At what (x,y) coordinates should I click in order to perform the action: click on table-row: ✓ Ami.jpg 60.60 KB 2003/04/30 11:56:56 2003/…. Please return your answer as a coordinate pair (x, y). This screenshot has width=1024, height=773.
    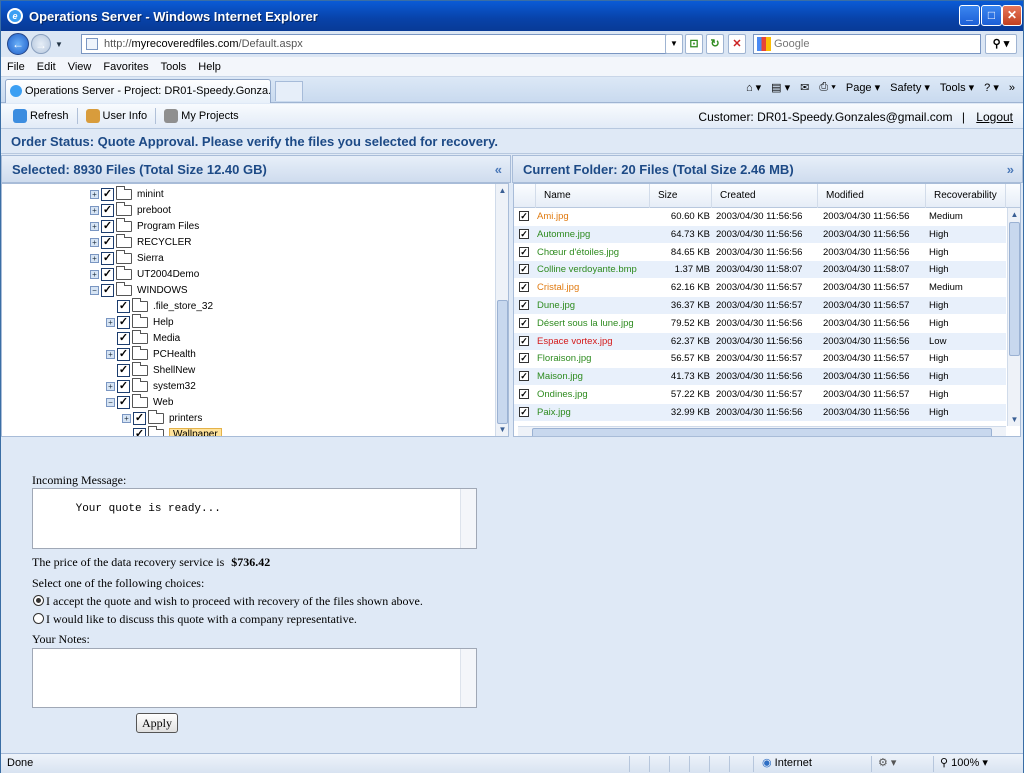
    Looking at the image, I should click on (760, 216).